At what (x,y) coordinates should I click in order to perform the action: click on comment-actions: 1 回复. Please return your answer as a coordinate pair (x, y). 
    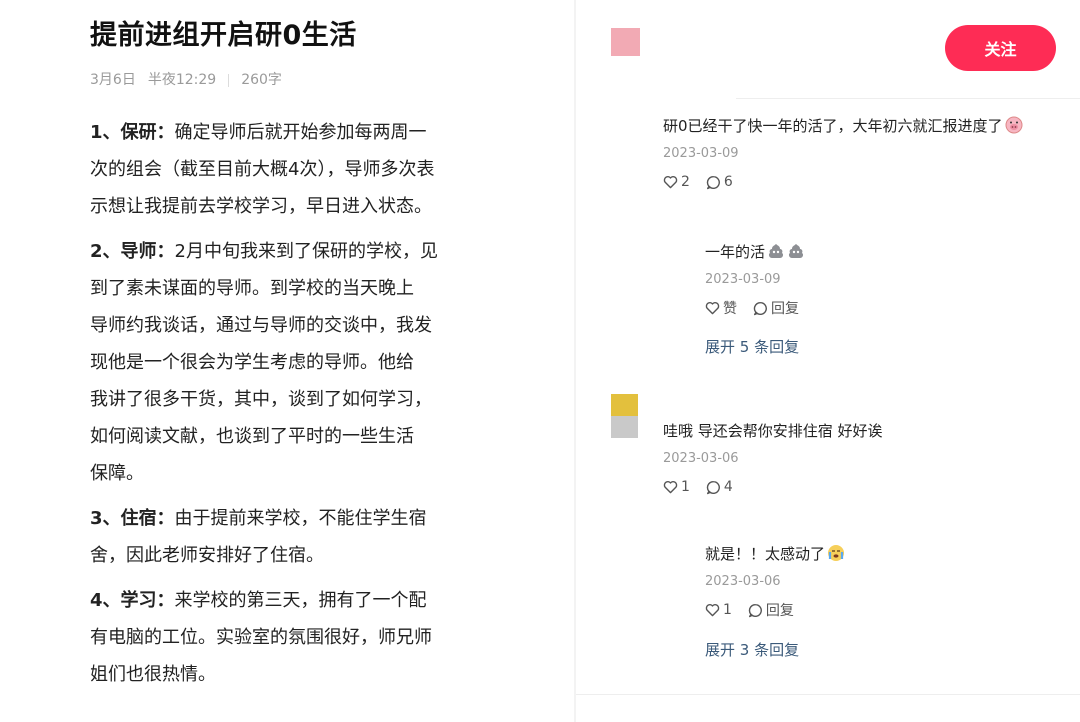
    Looking at the image, I should click on (775, 610).